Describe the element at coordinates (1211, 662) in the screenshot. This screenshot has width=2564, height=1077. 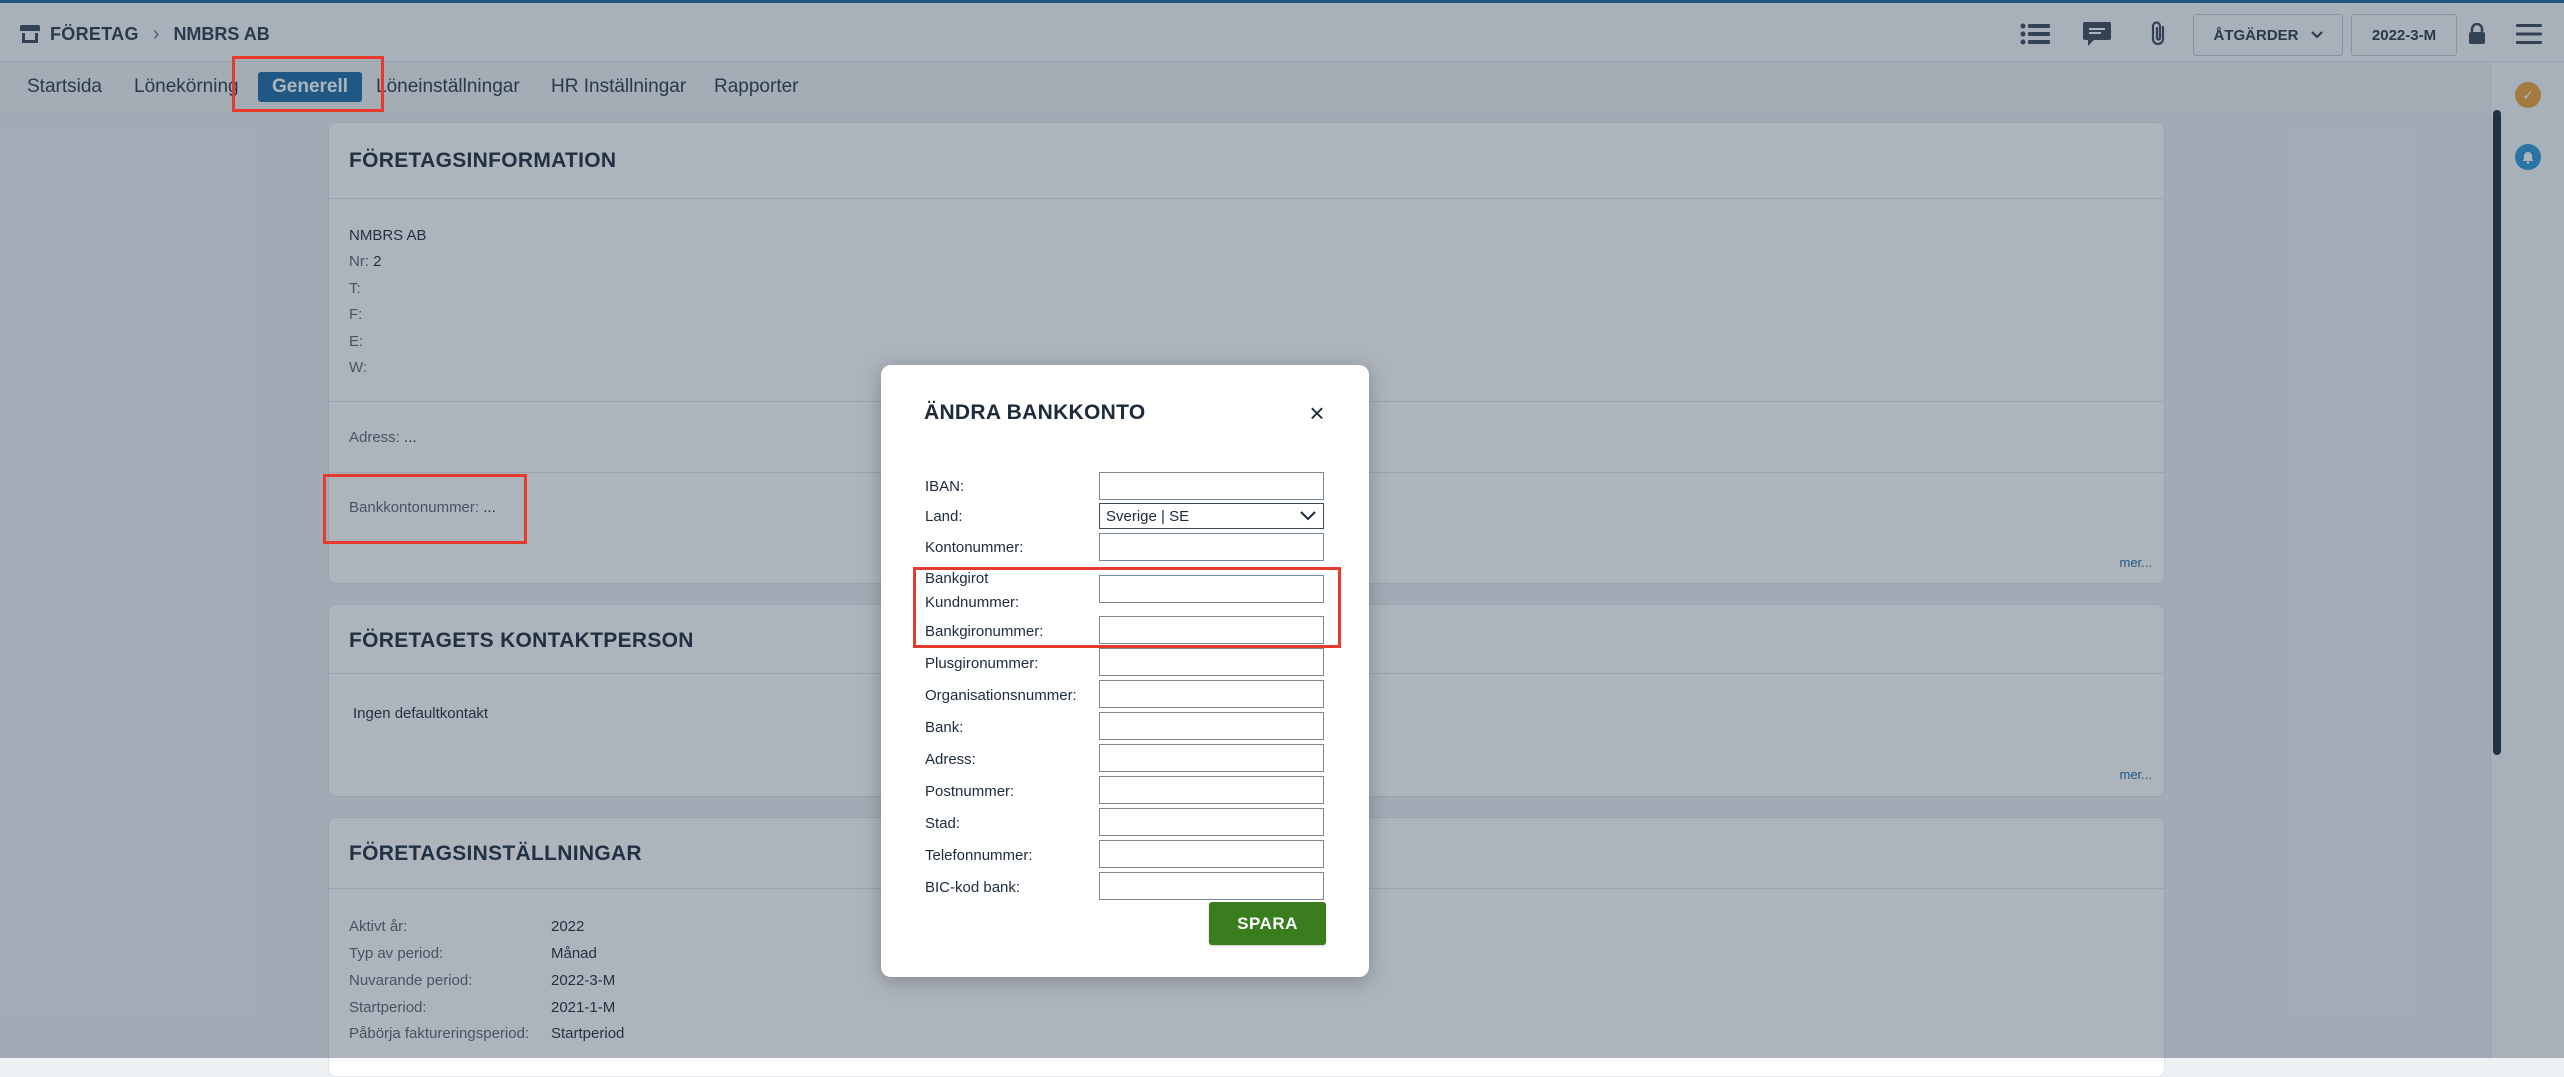
I see `plusgiro-number-field` at that location.